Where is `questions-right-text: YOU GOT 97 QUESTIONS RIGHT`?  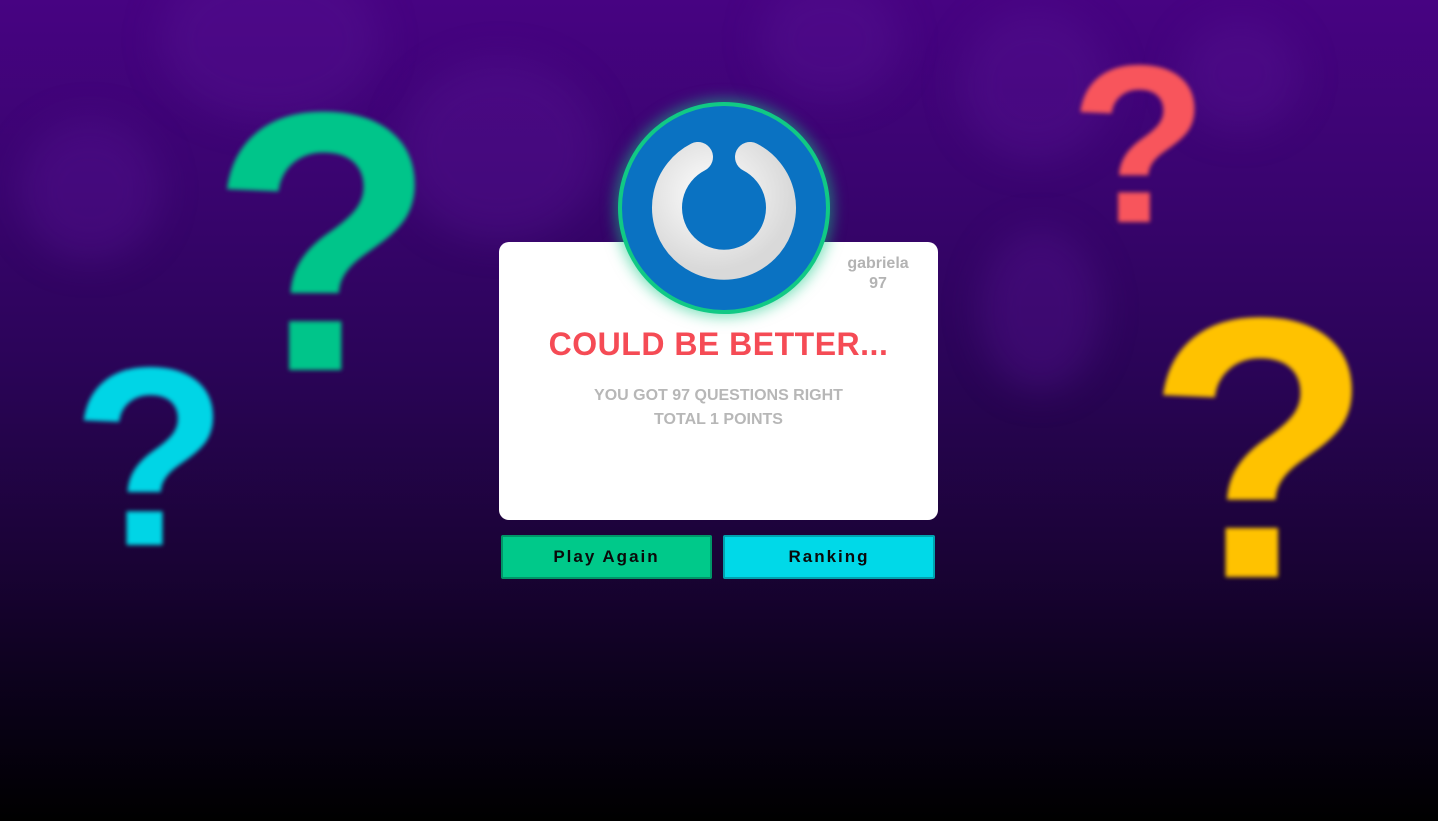 questions-right-text: YOU GOT 97 QUESTIONS RIGHT is located at coordinates (718, 395).